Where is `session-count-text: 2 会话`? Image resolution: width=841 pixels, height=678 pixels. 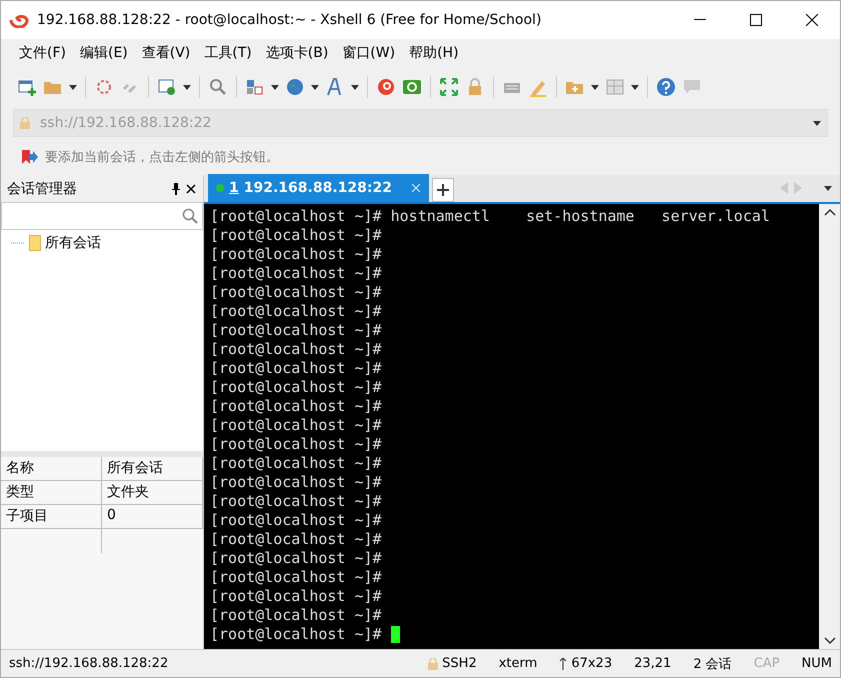 session-count-text: 2 会话 is located at coordinates (712, 664).